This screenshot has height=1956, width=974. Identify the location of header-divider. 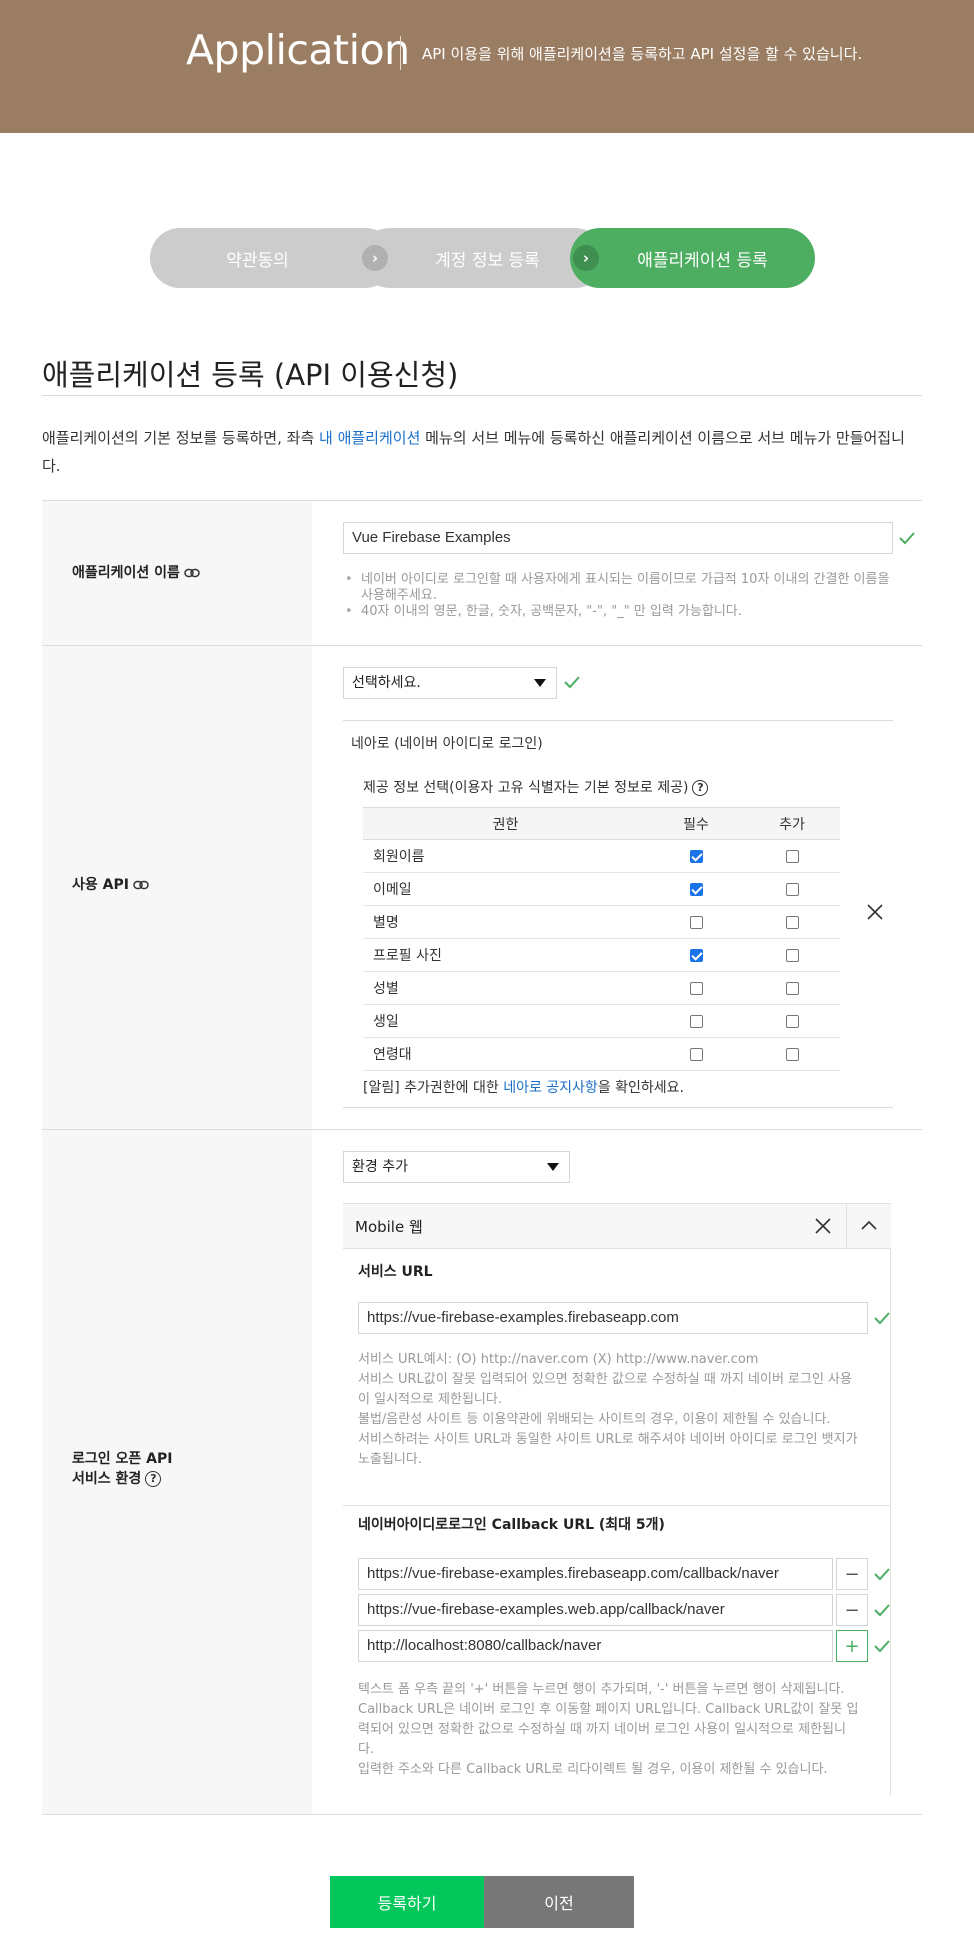
(400, 53).